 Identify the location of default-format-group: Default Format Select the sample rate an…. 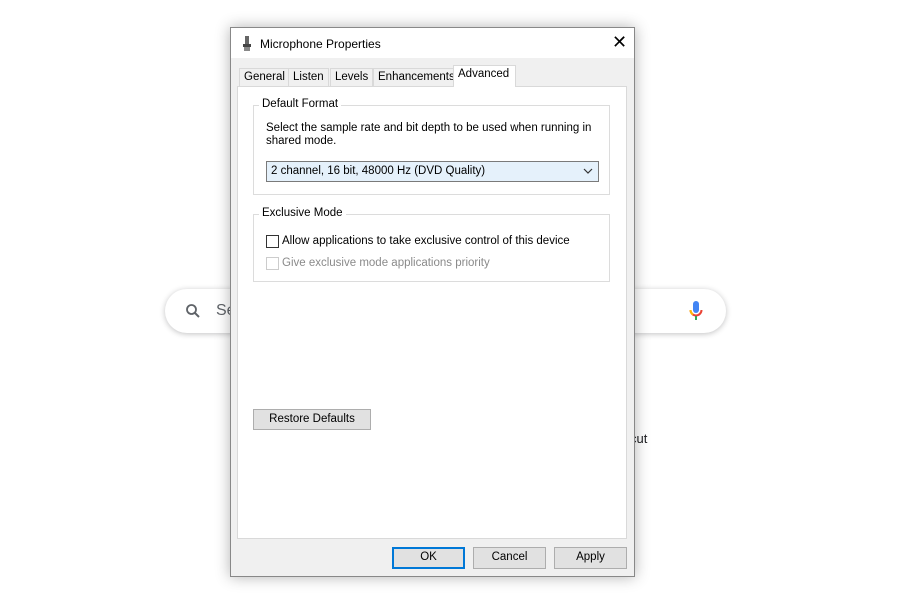
(431, 146).